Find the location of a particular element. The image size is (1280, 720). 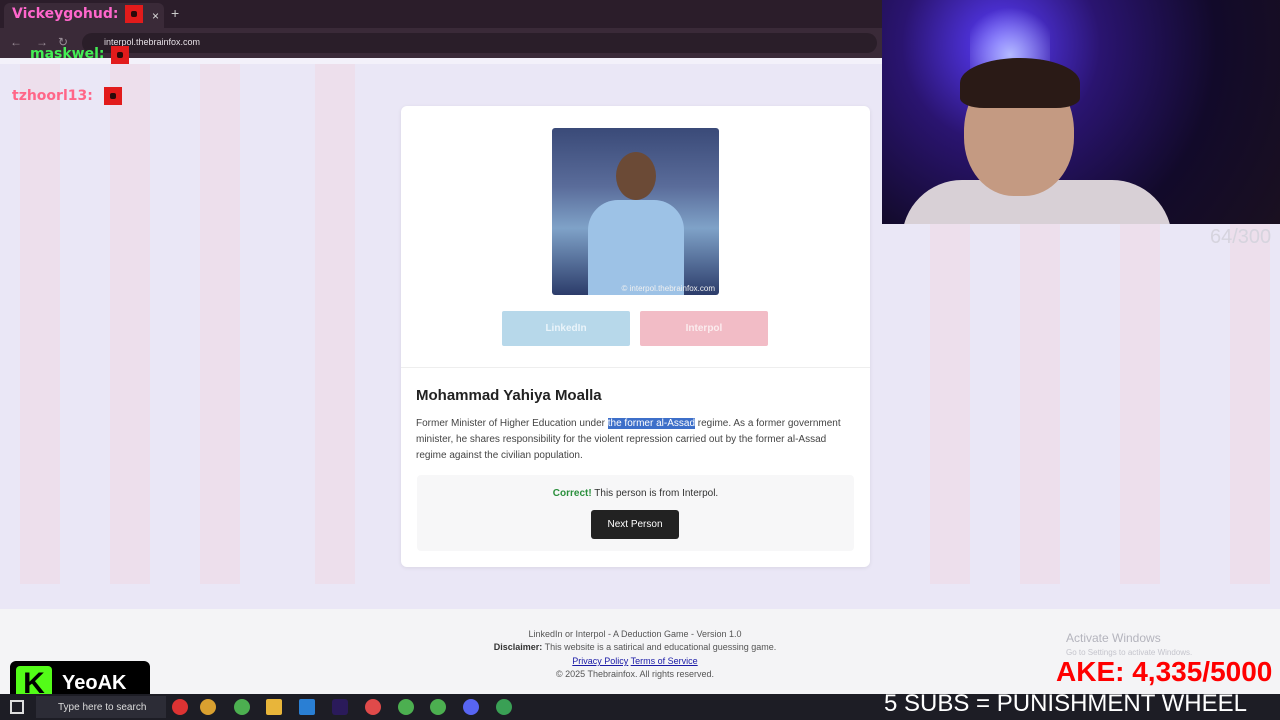

photo-watermark: © interpol.thebrainfox.com is located at coordinates (668, 288).